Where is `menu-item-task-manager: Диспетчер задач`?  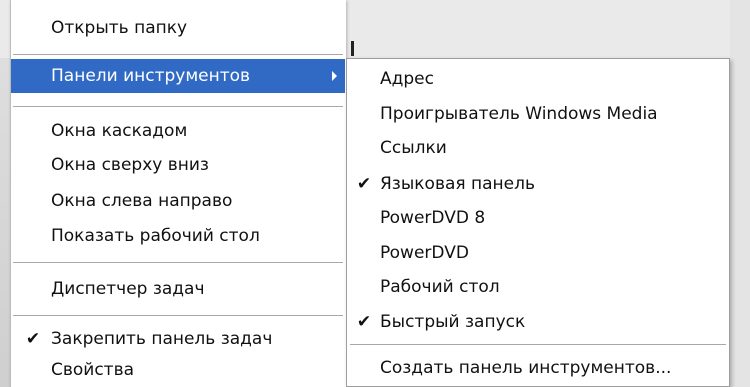
menu-item-task-manager: Диспетчер задач is located at coordinates (178, 289).